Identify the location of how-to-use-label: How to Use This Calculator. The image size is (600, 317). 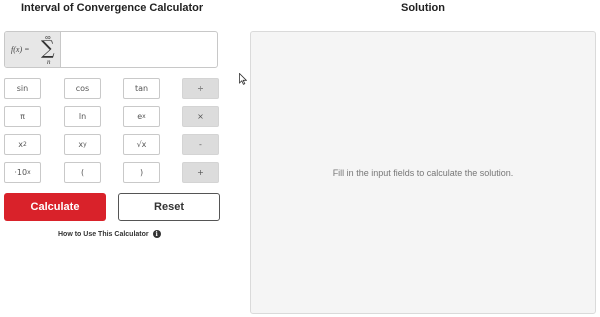
(103, 234).